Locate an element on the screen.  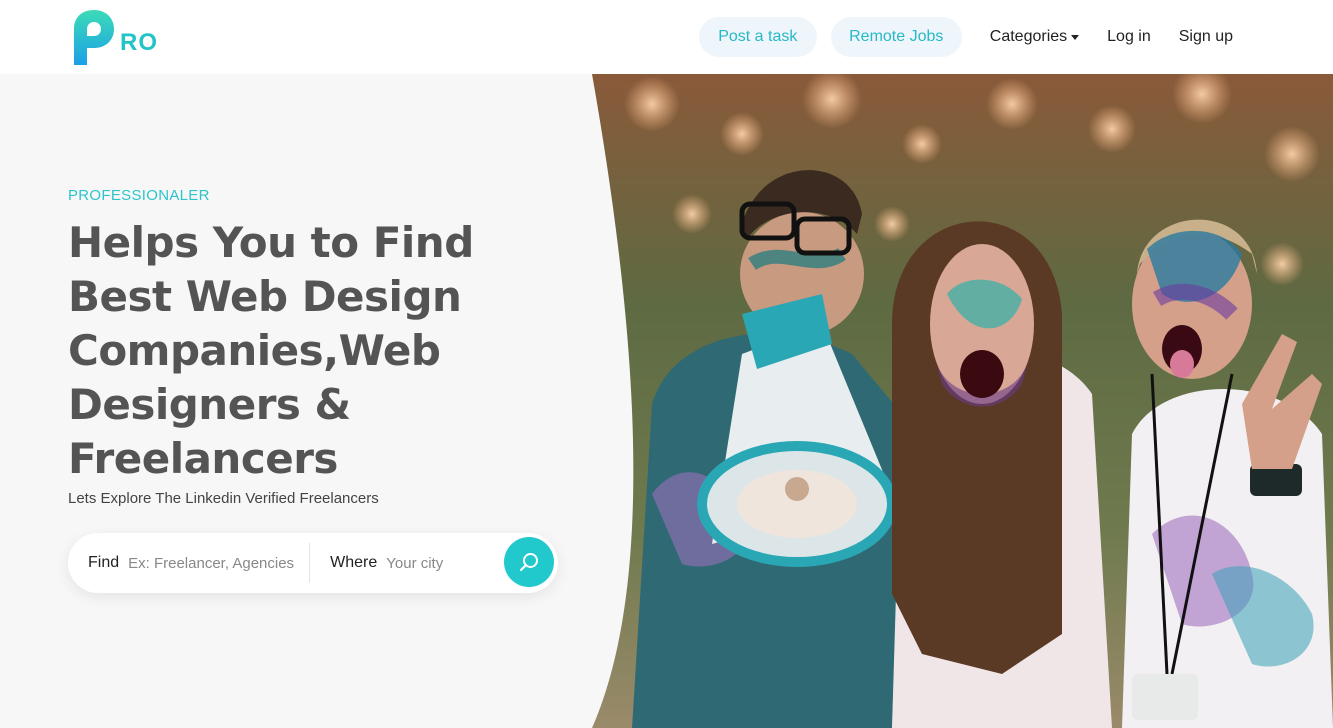
login-link: Log in is located at coordinates (1129, 37).